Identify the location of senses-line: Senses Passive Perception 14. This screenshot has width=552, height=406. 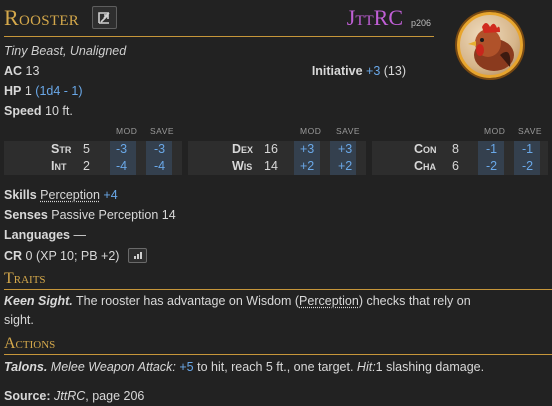
(90, 215).